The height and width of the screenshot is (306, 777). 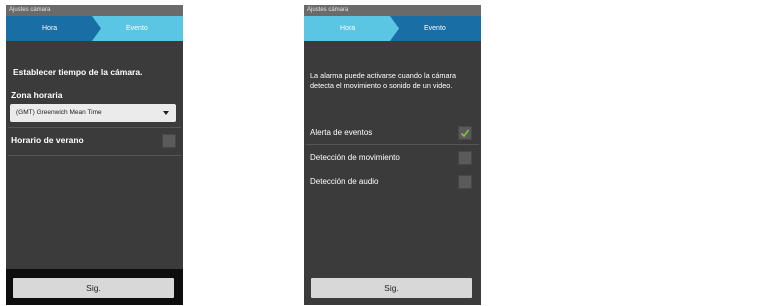 I want to click on bottom-bar: Sig., so click(x=94, y=287).